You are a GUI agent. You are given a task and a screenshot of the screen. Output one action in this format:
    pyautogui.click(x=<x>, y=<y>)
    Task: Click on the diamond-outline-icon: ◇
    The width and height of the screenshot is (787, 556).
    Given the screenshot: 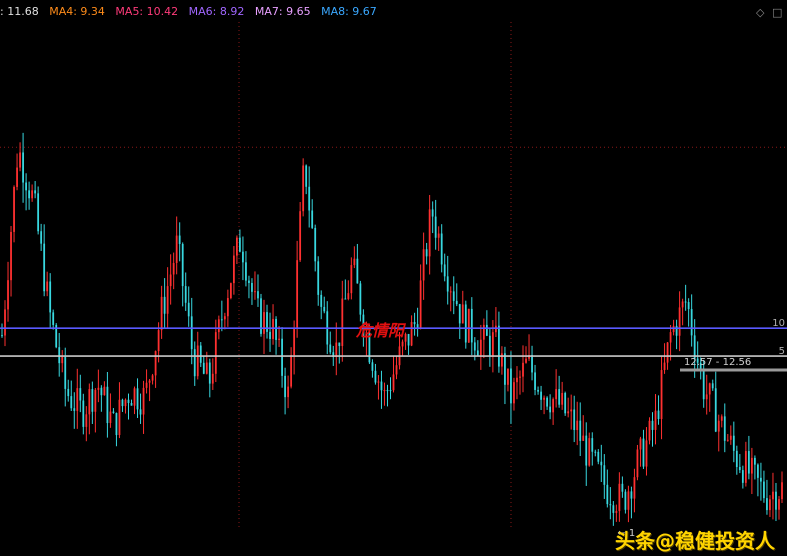 What is the action you would take?
    pyautogui.click(x=760, y=12)
    